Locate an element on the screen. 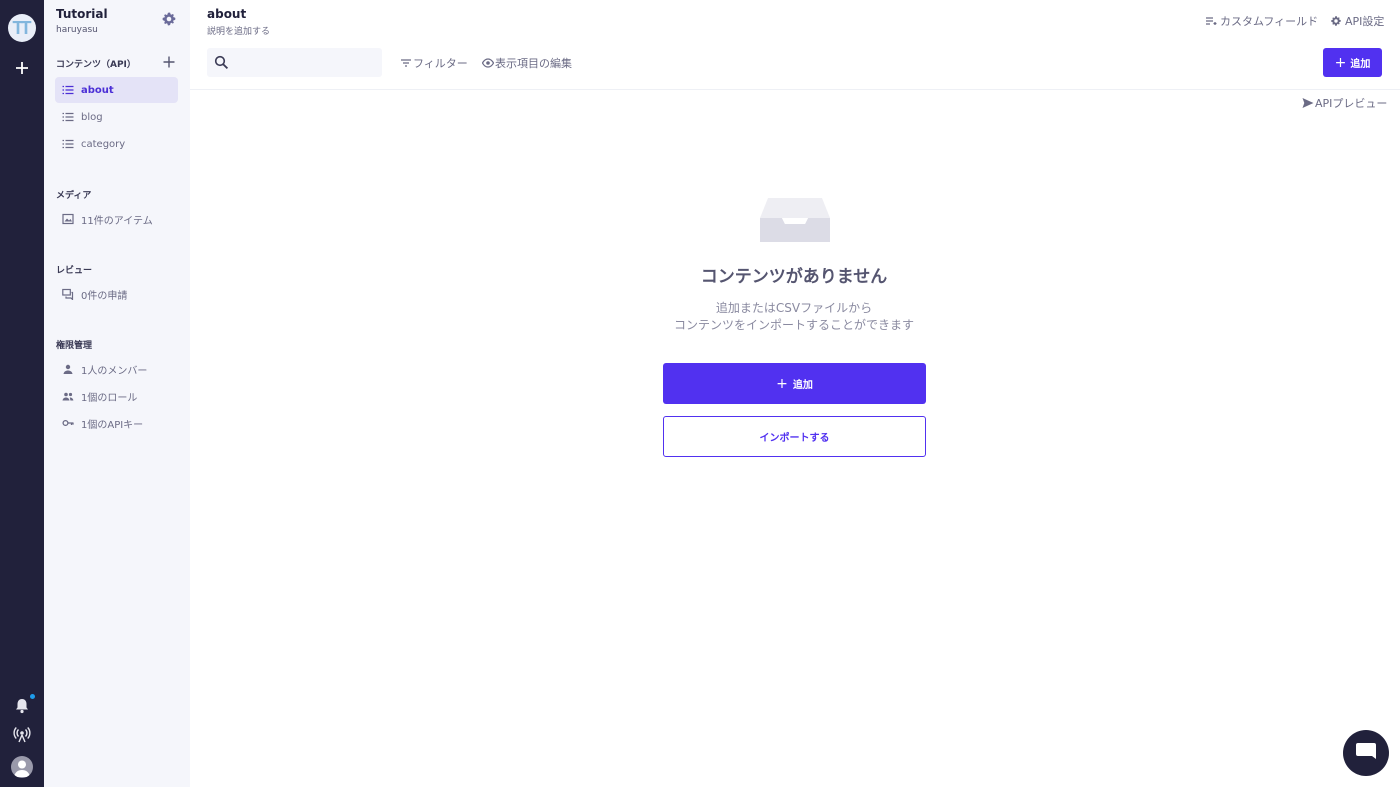 Image resolution: width=1400 pixels, height=787 pixels. sidebar-item-api-keys: 1個のAPIキー is located at coordinates (116, 423).